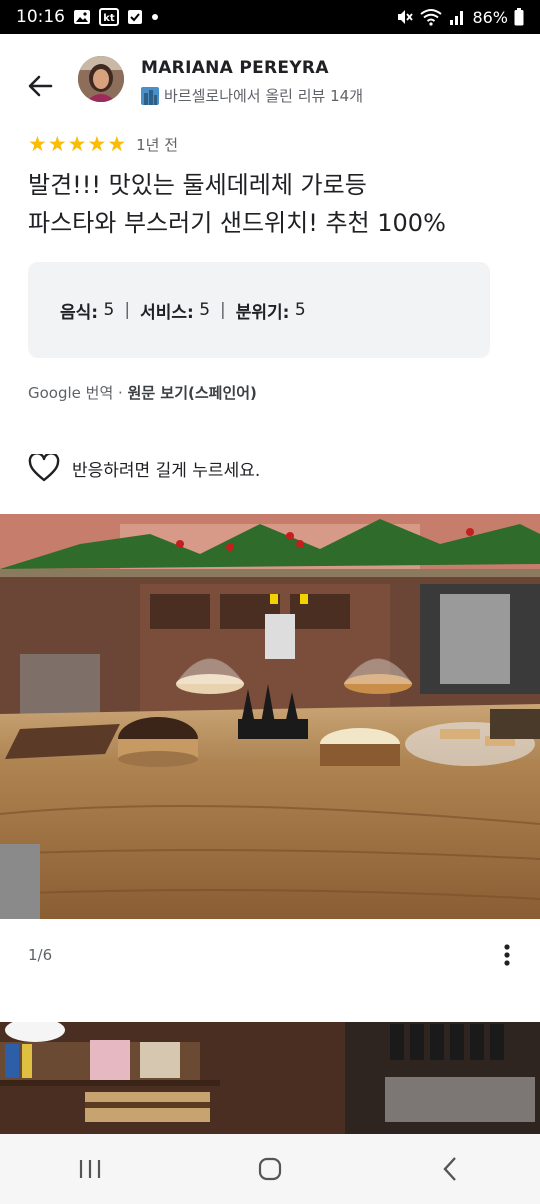  Describe the element at coordinates (150, 95) in the screenshot. I see `local-guide-city-icon` at that location.